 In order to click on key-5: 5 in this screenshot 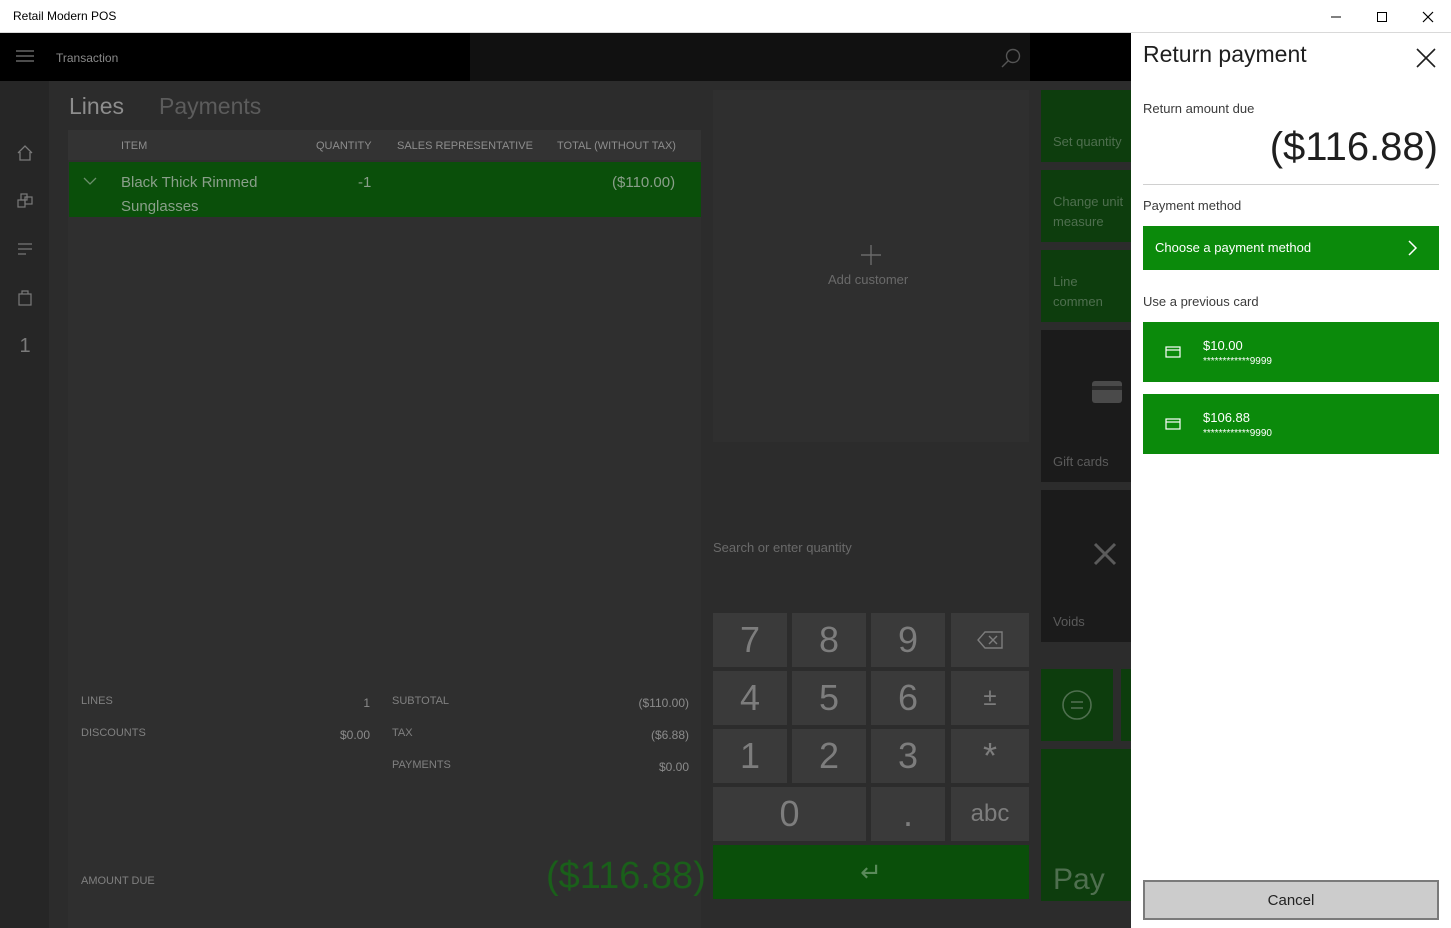, I will do `click(829, 698)`.